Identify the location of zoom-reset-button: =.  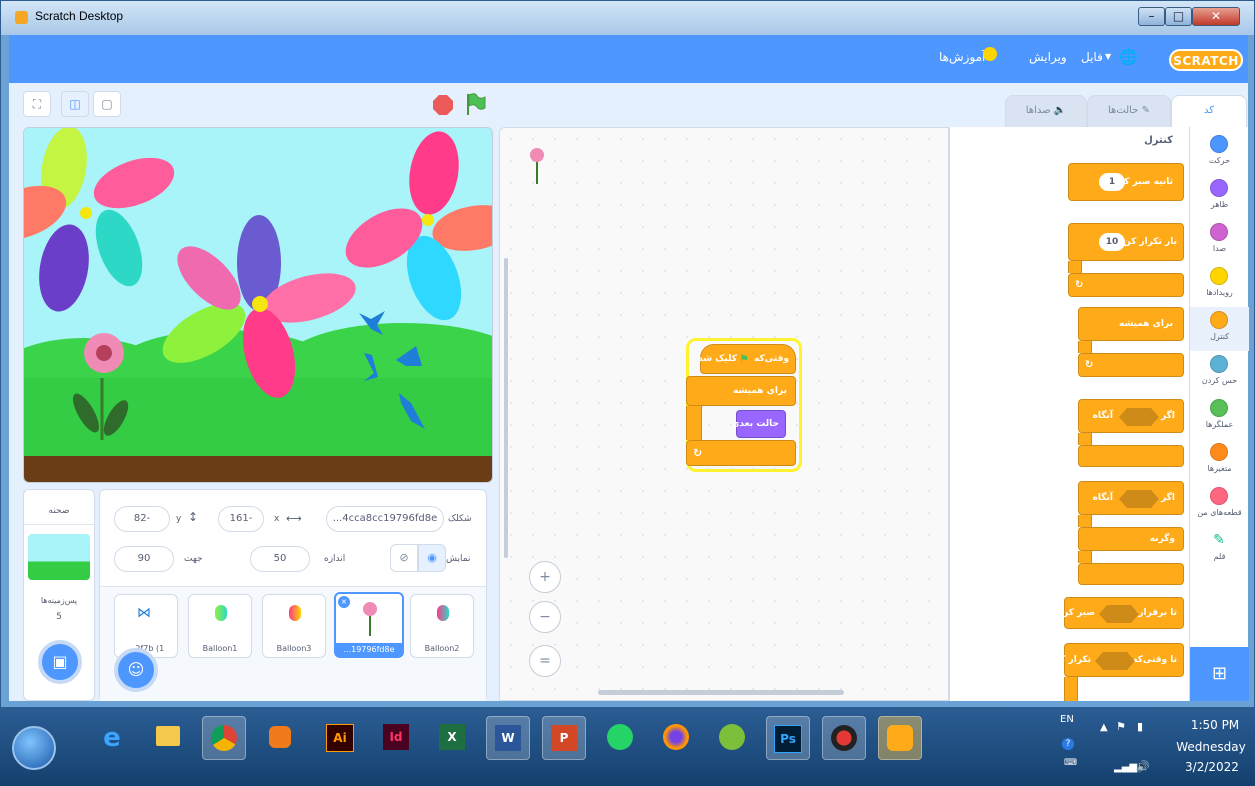
(545, 661).